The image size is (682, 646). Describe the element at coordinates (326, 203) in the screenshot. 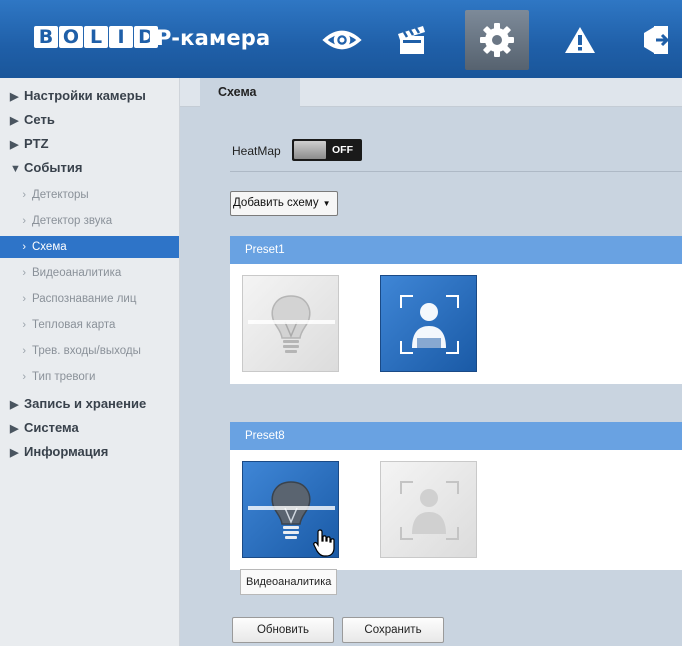

I see `dropdown-arrow-icon: ▼` at that location.